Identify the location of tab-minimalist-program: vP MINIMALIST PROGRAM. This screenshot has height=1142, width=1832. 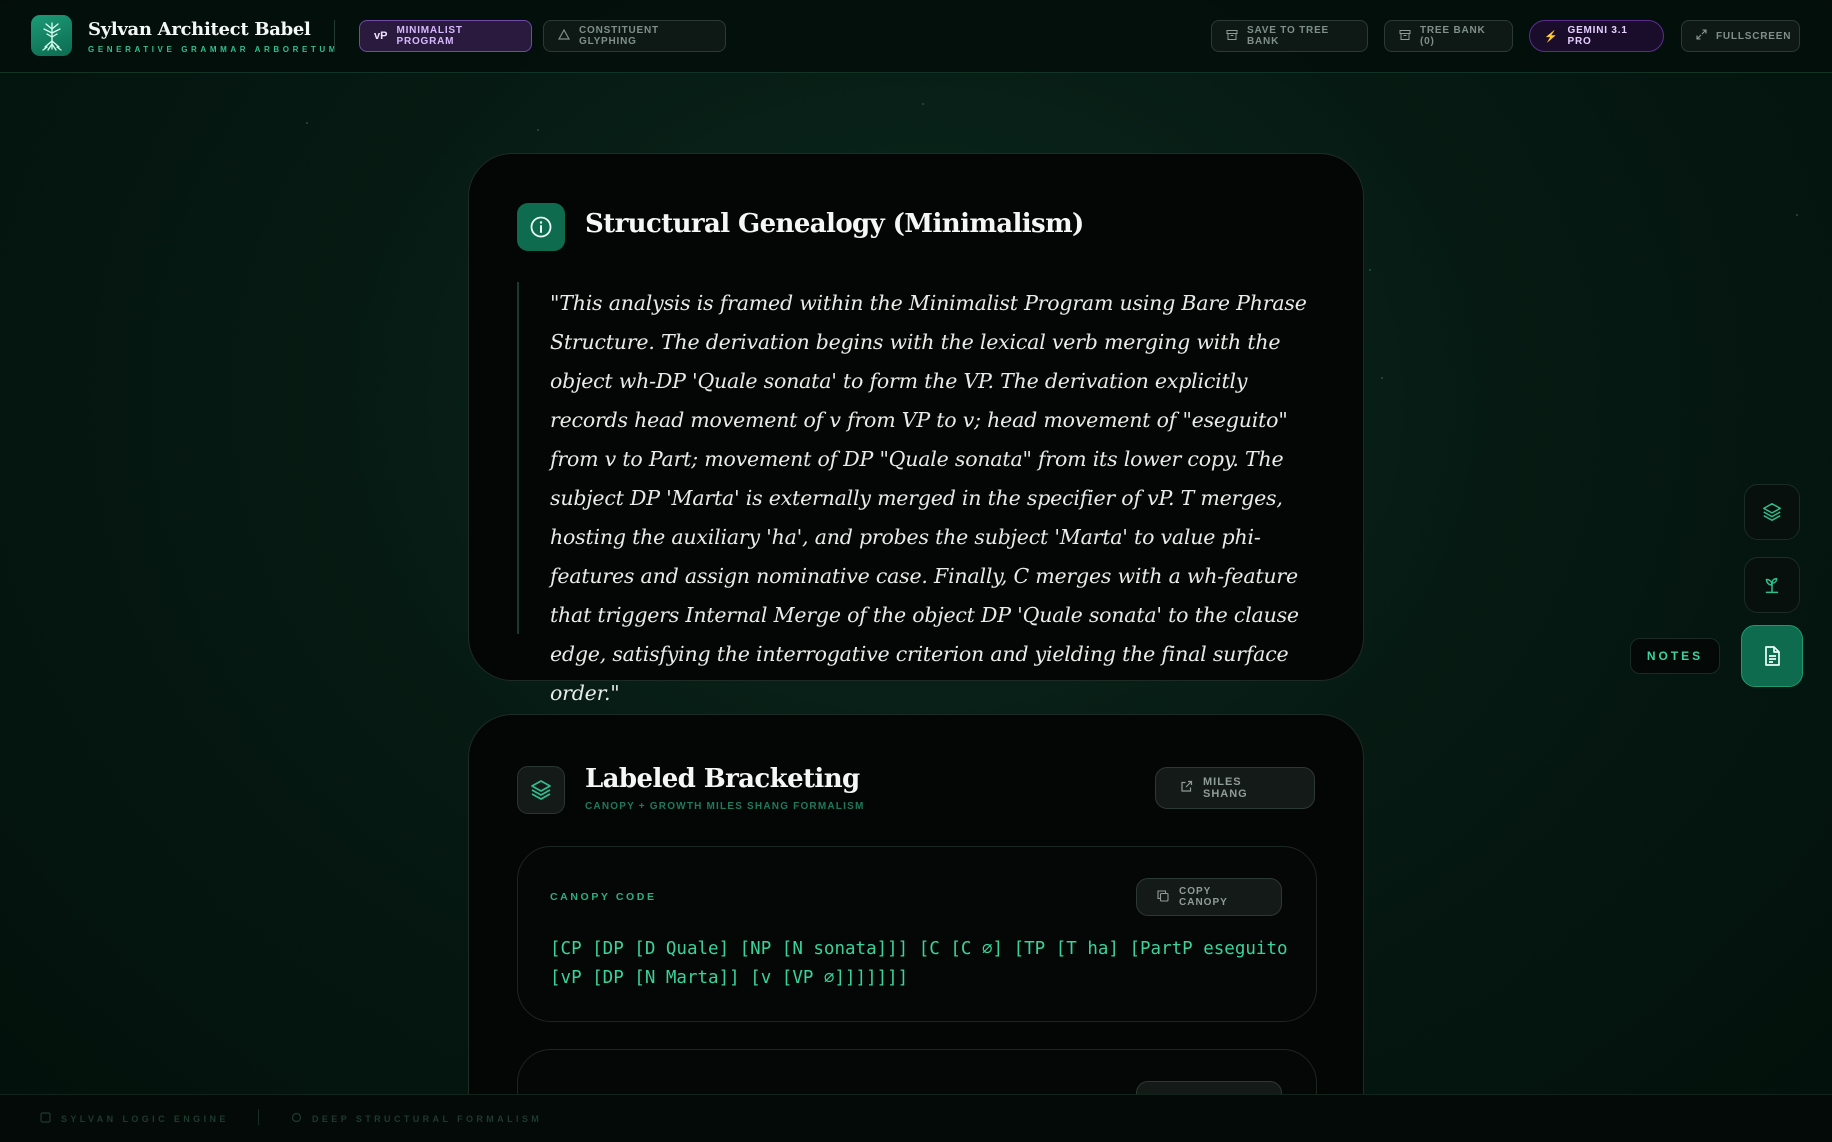
(445, 36).